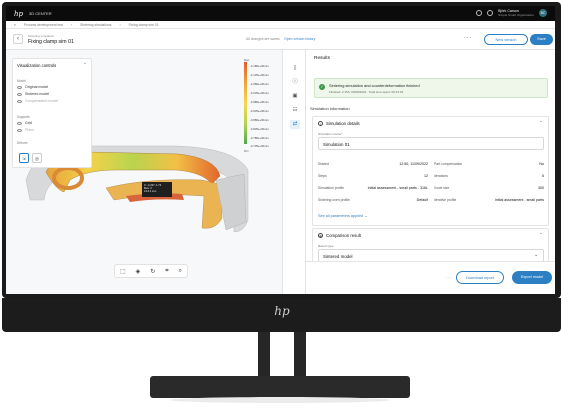  What do you see at coordinates (543, 13) in the screenshot?
I see `avatar: BC` at bounding box center [543, 13].